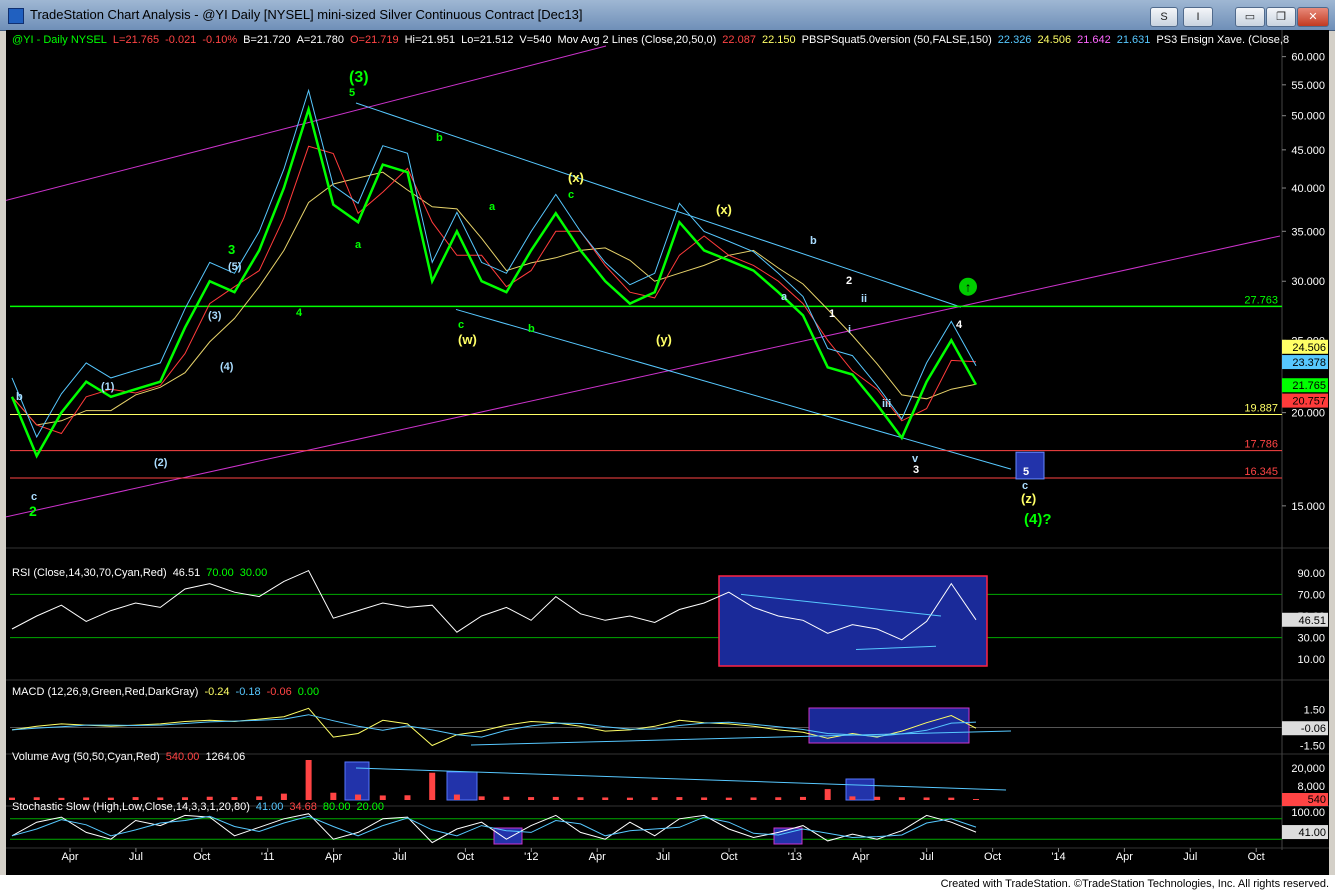  I want to click on volume-highlight-box, so click(462, 786).